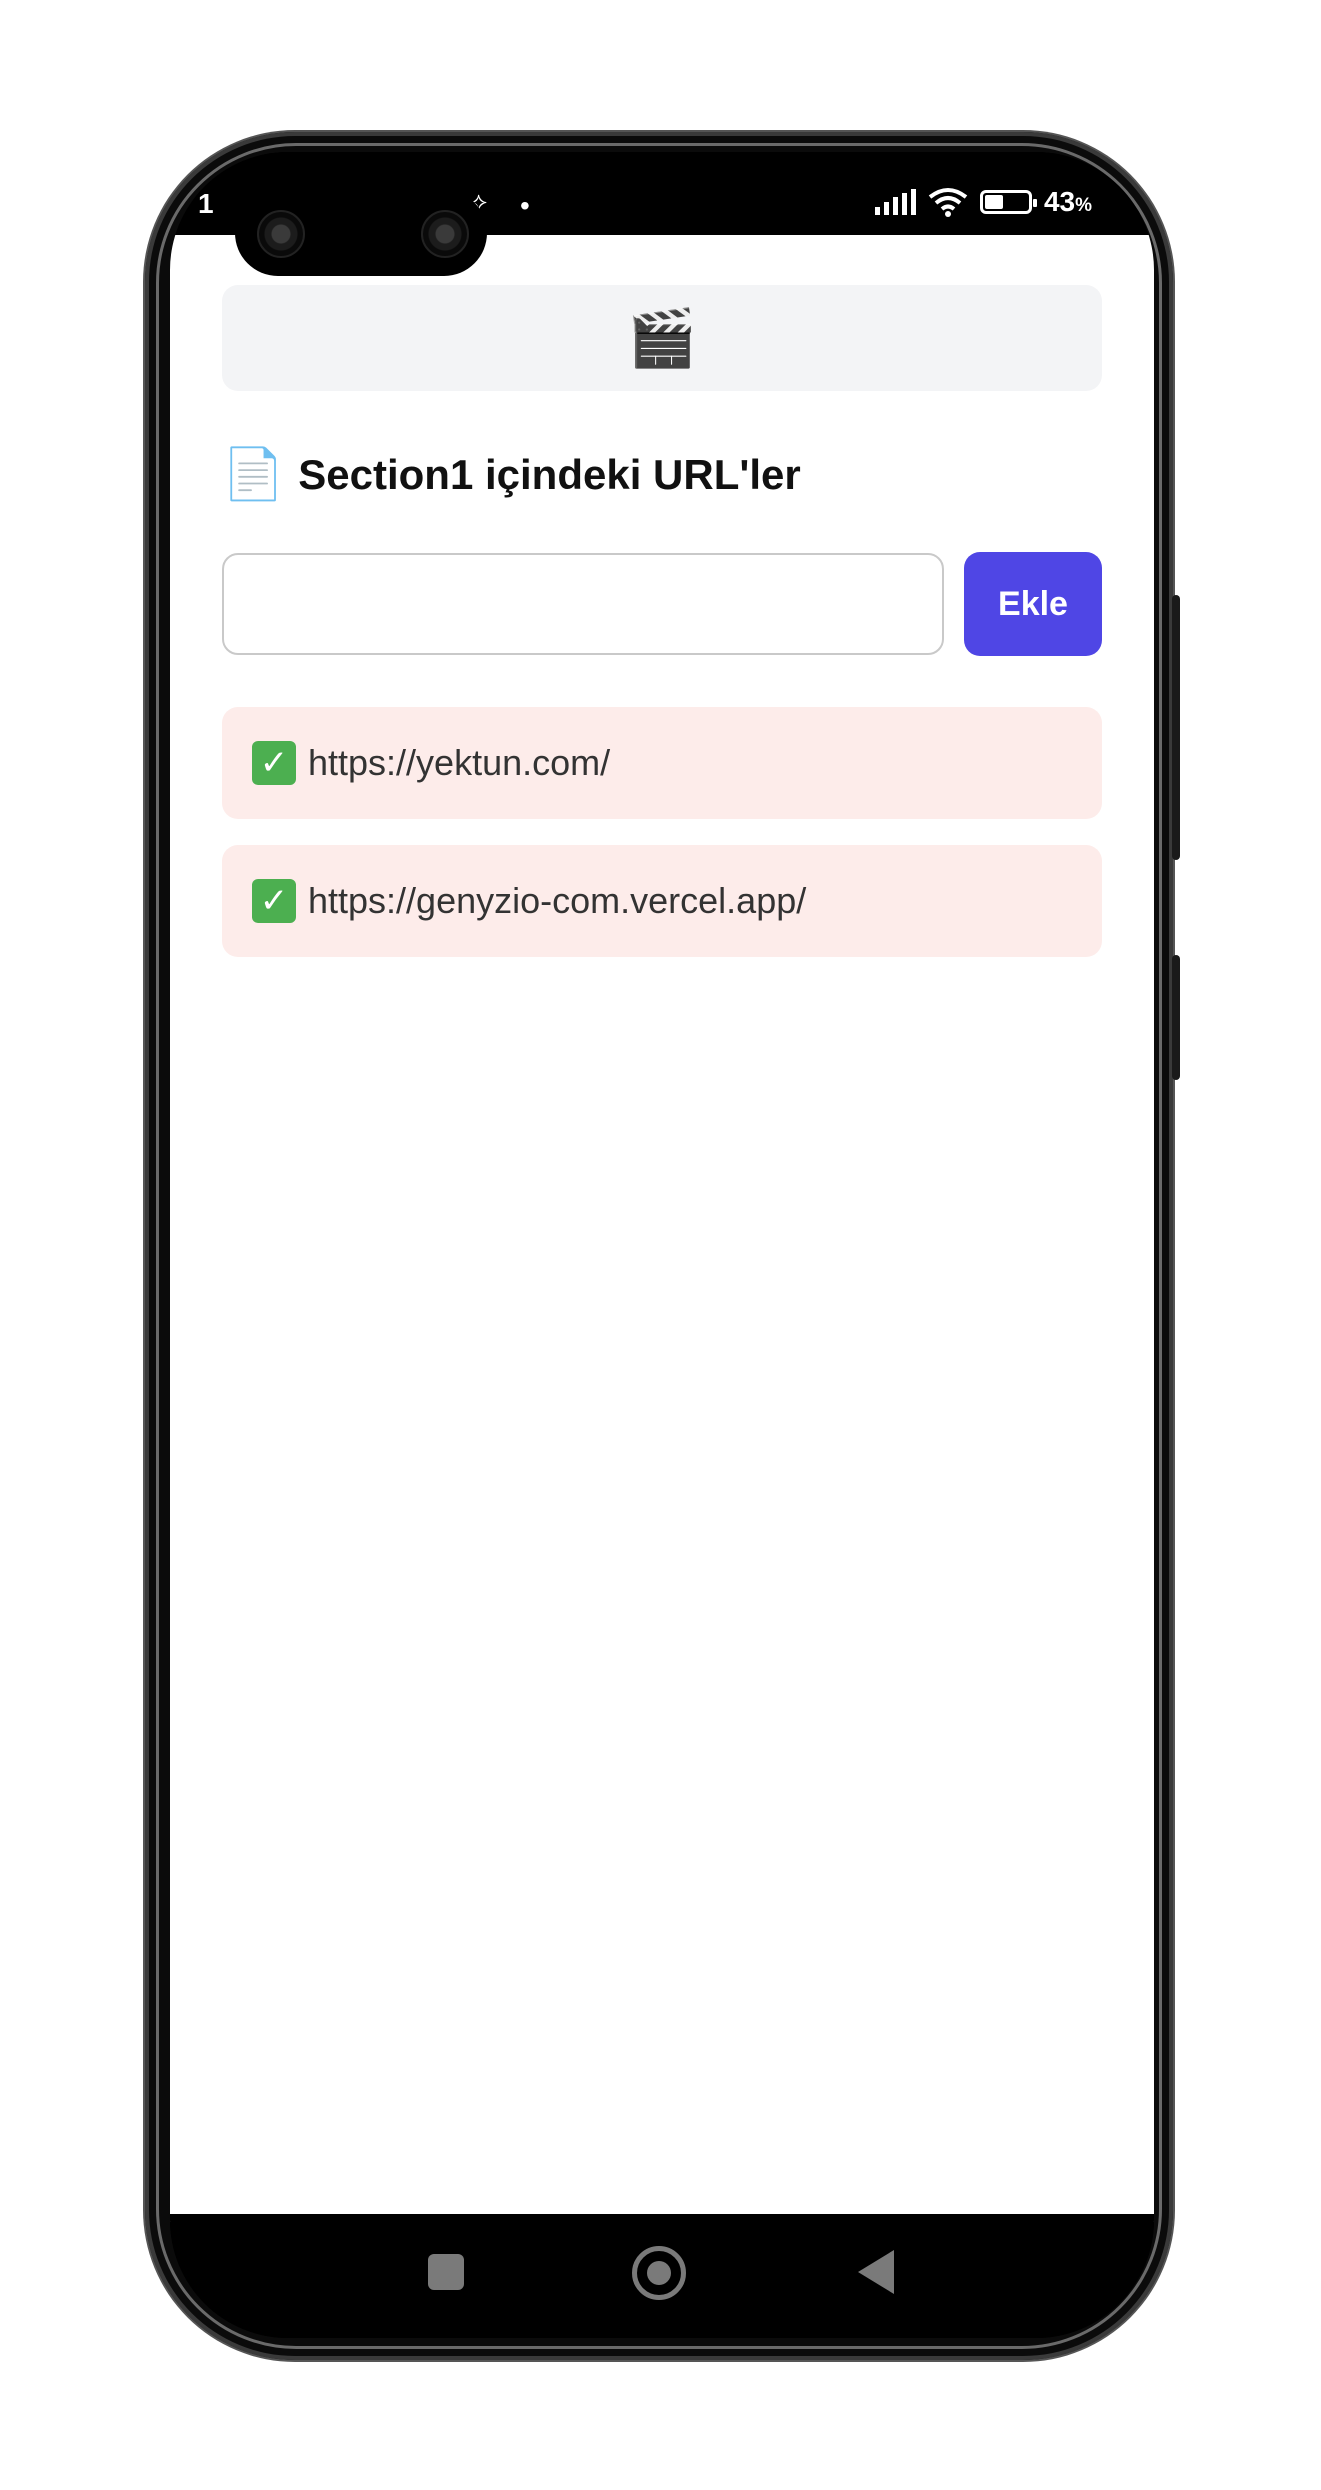 Image resolution: width=1321 pixels, height=2490 pixels. I want to click on wifi-icon, so click(948, 202).